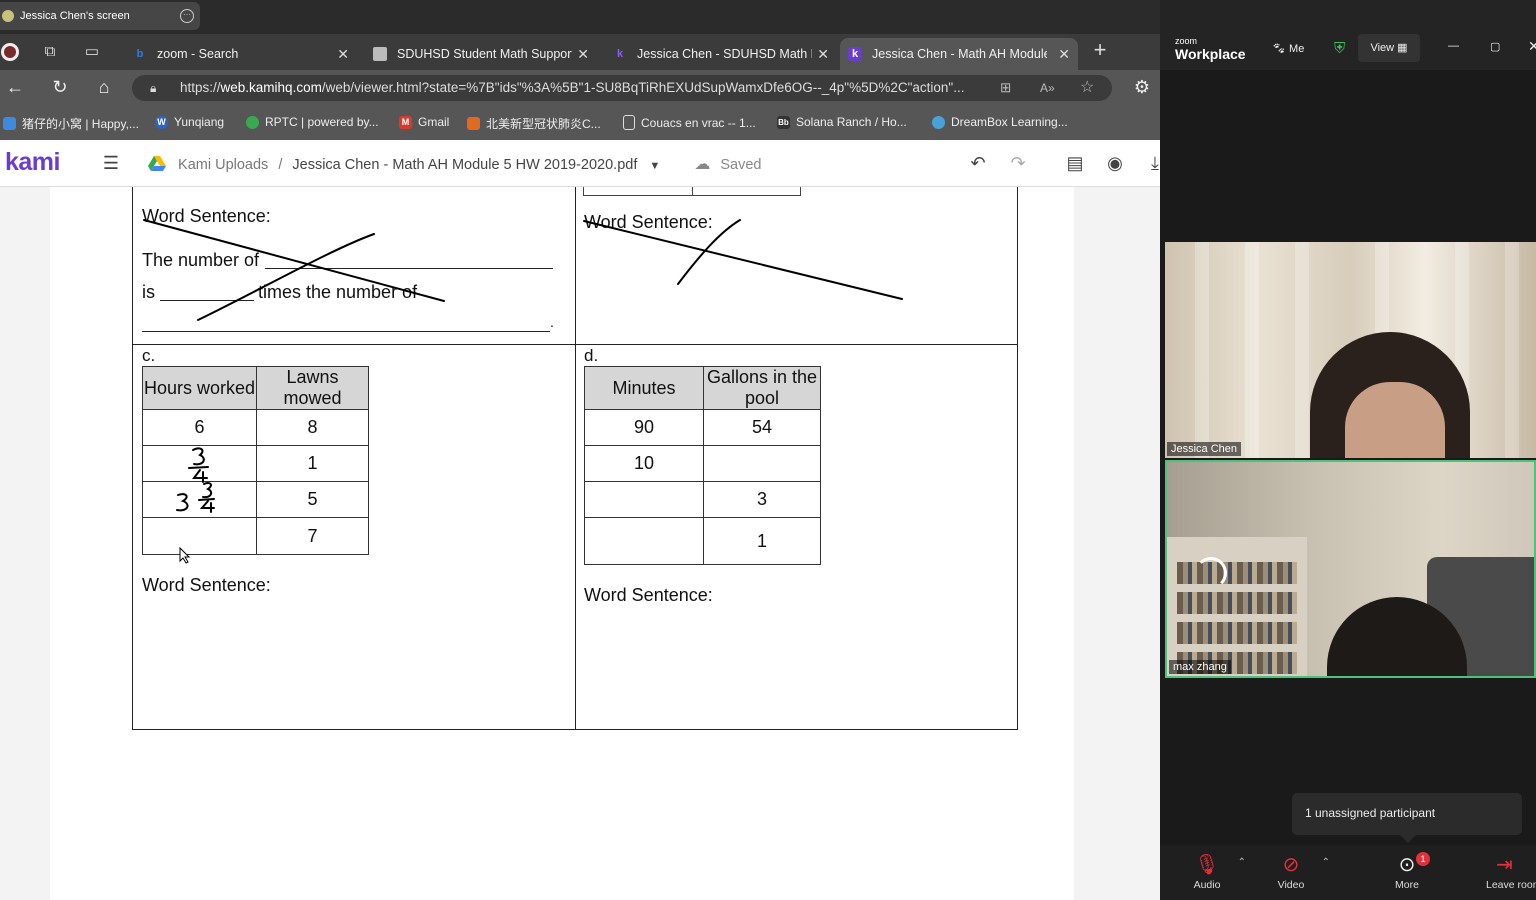 The height and width of the screenshot is (900, 1536). I want to click on lock-icon: 🔒︎, so click(153, 88).